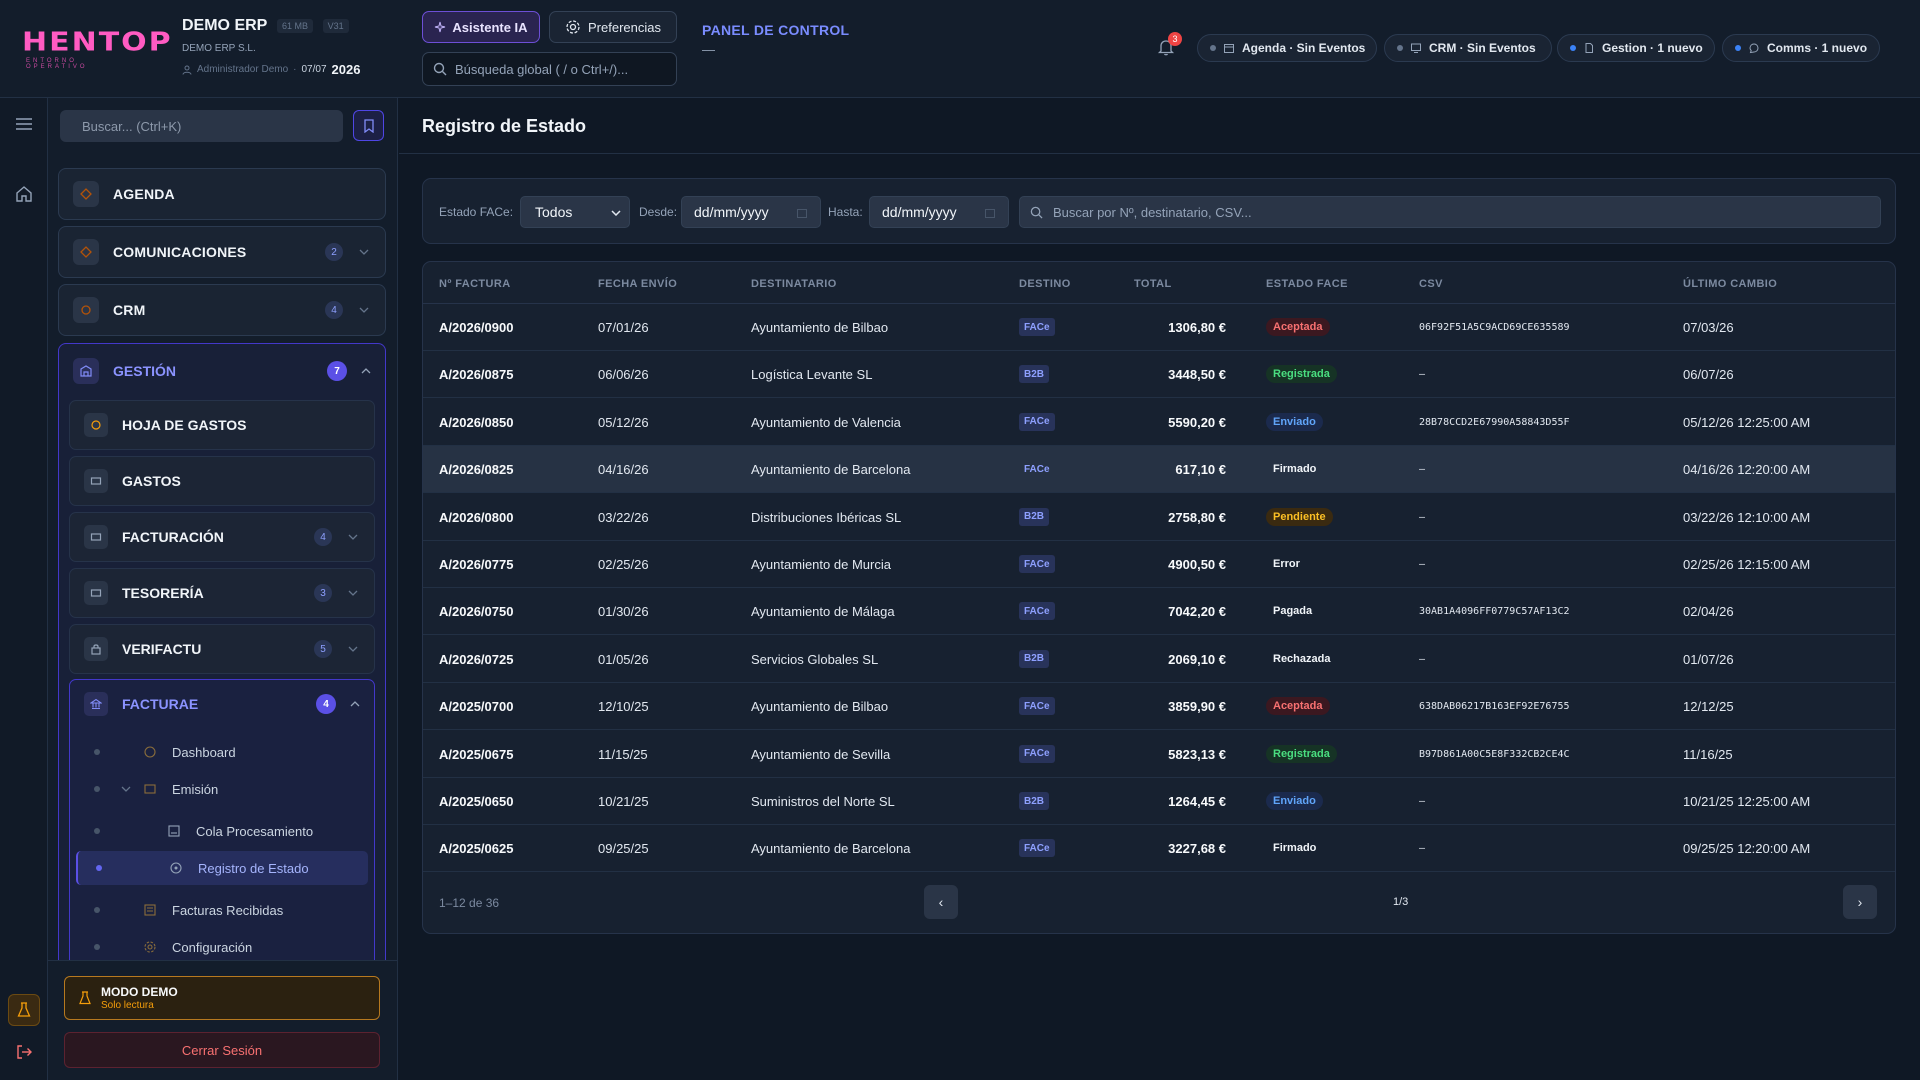  I want to click on hasta-date-input: dd/mm/yyyy, so click(939, 212).